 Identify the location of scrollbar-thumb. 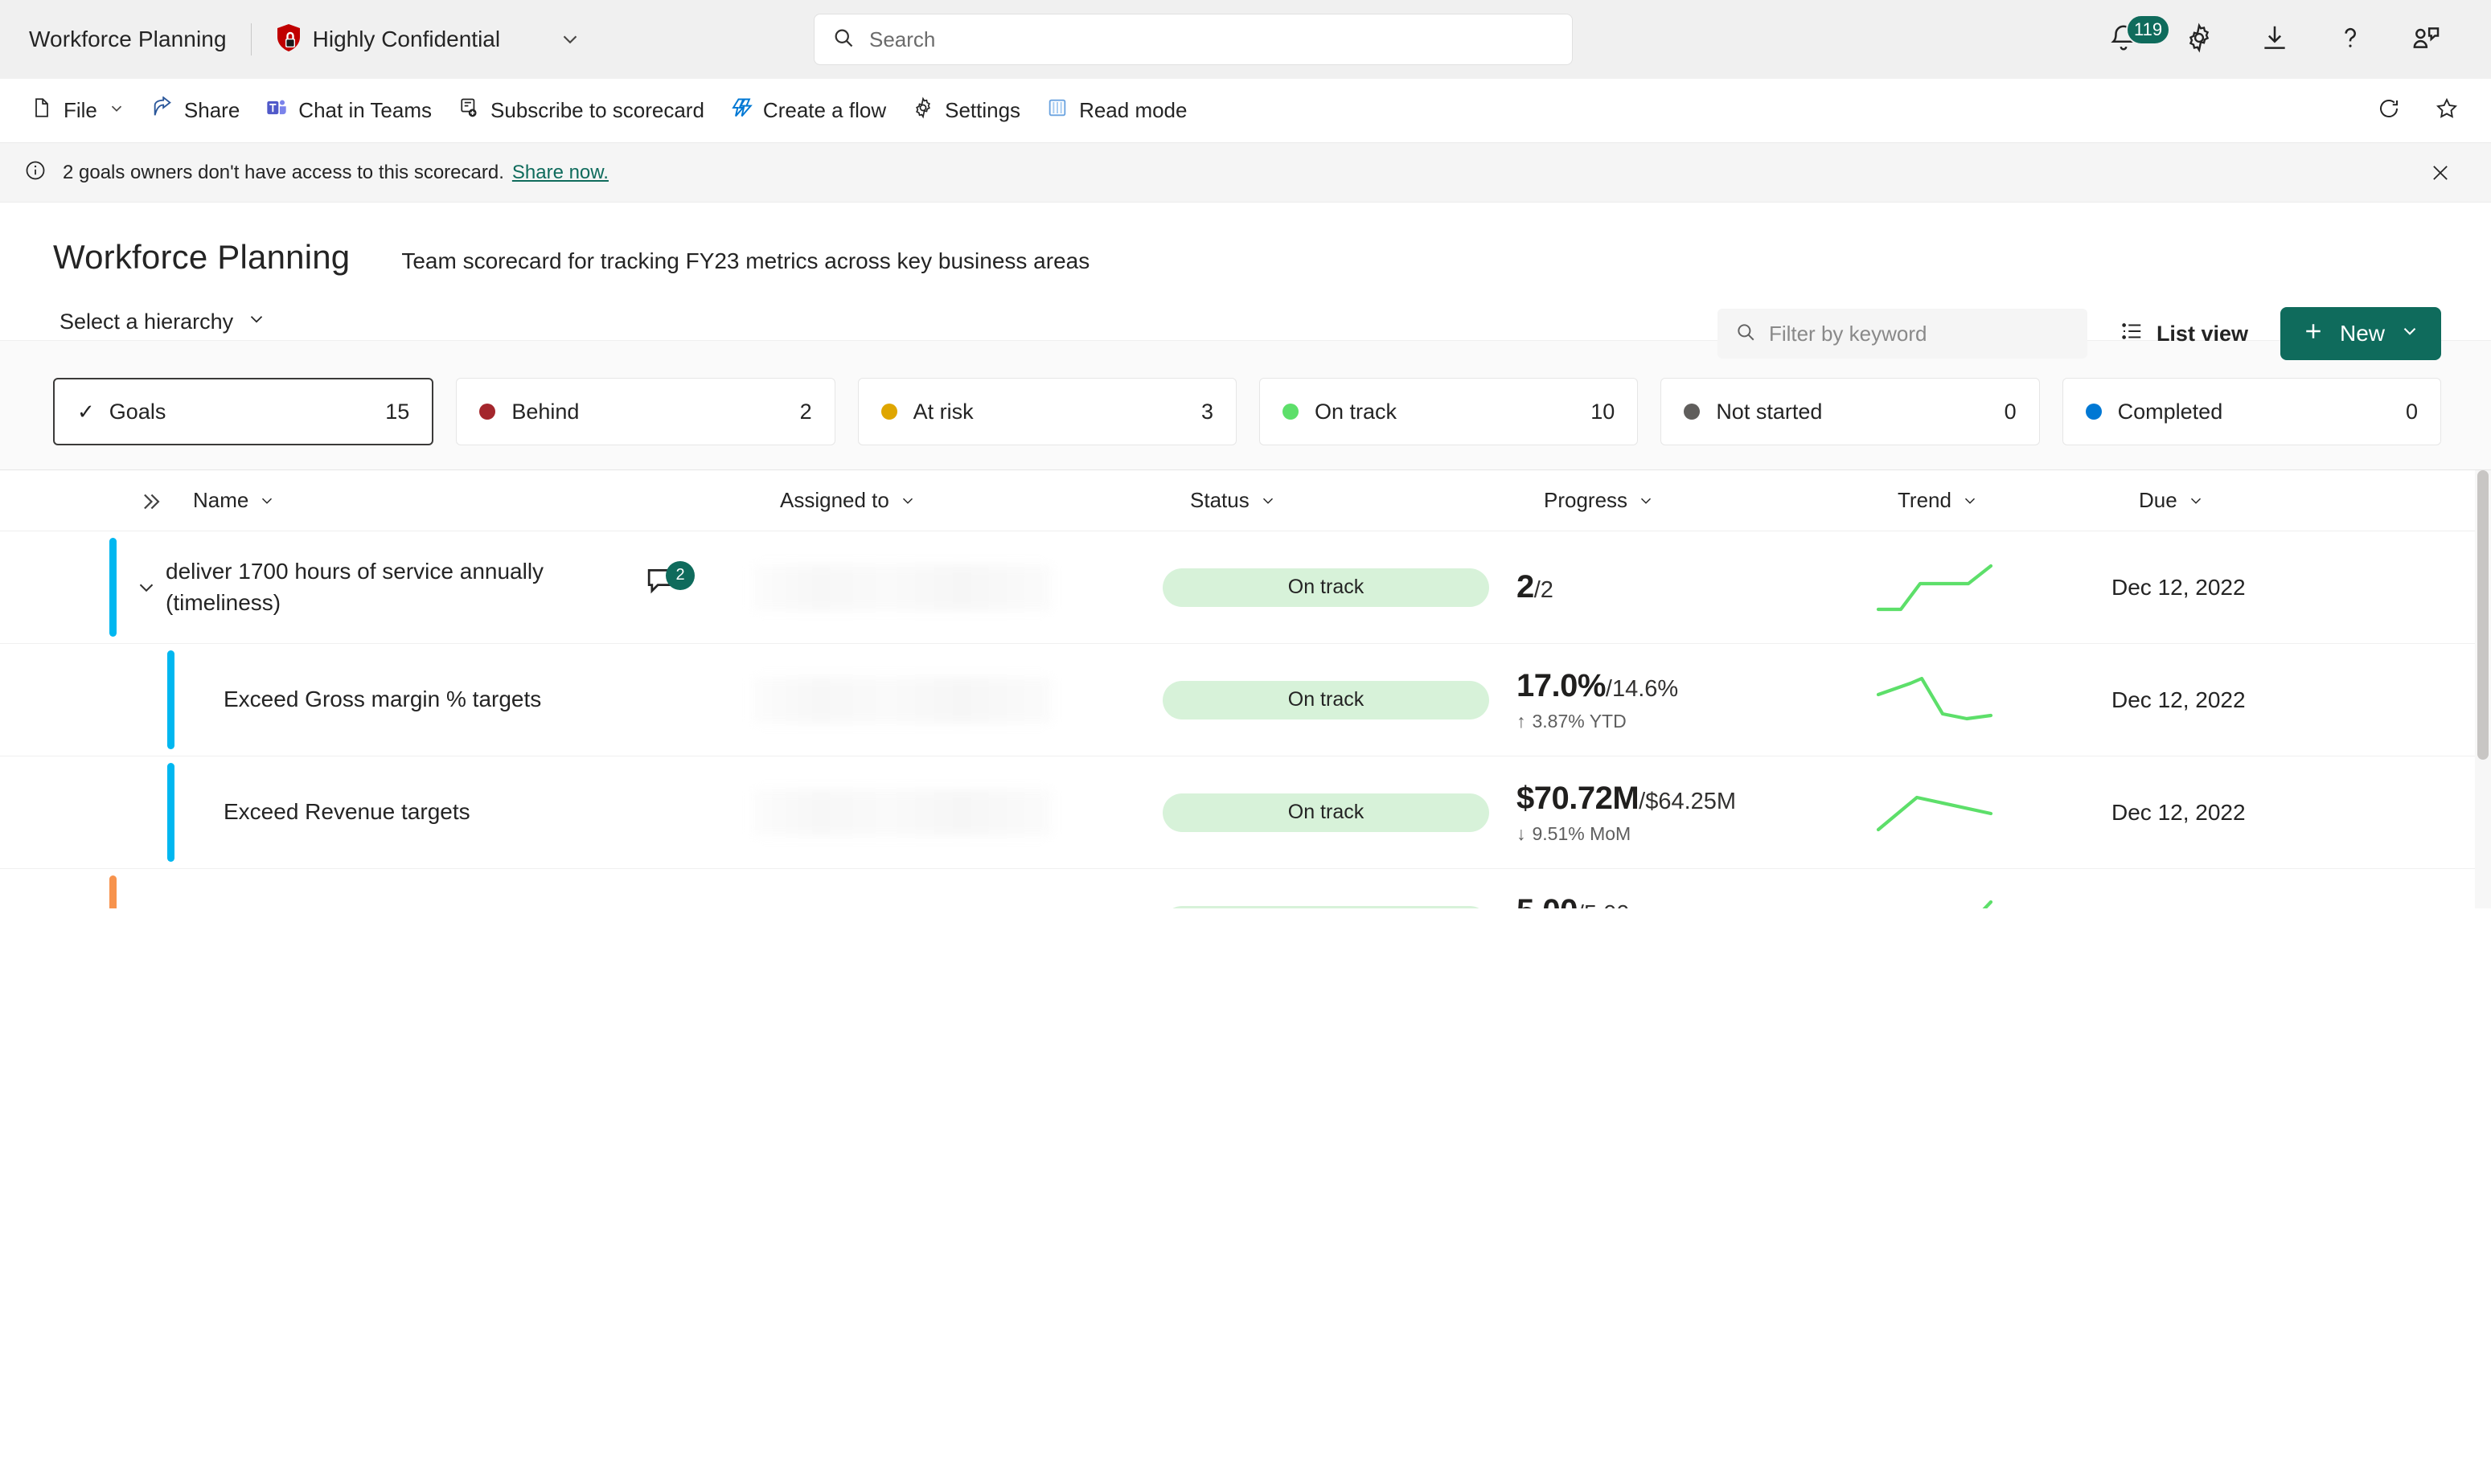
(2483, 615).